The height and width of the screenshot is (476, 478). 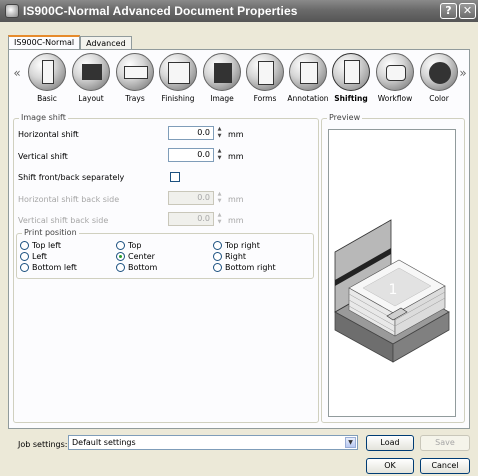 I want to click on vertical-back-input: 0.0, so click(x=191, y=219).